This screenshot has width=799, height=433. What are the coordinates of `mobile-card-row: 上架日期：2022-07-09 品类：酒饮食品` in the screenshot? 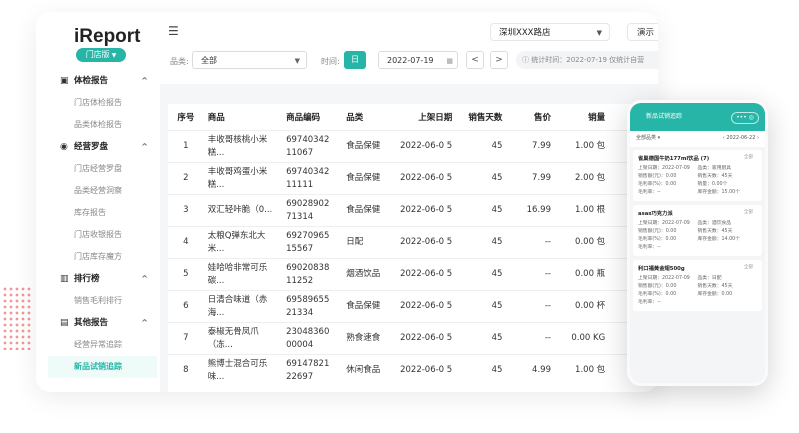 It's located at (697, 224).